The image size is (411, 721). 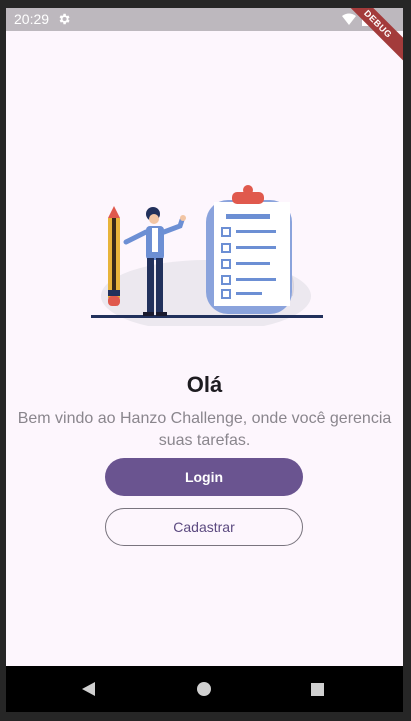 What do you see at coordinates (317, 689) in the screenshot?
I see `recents-icon` at bounding box center [317, 689].